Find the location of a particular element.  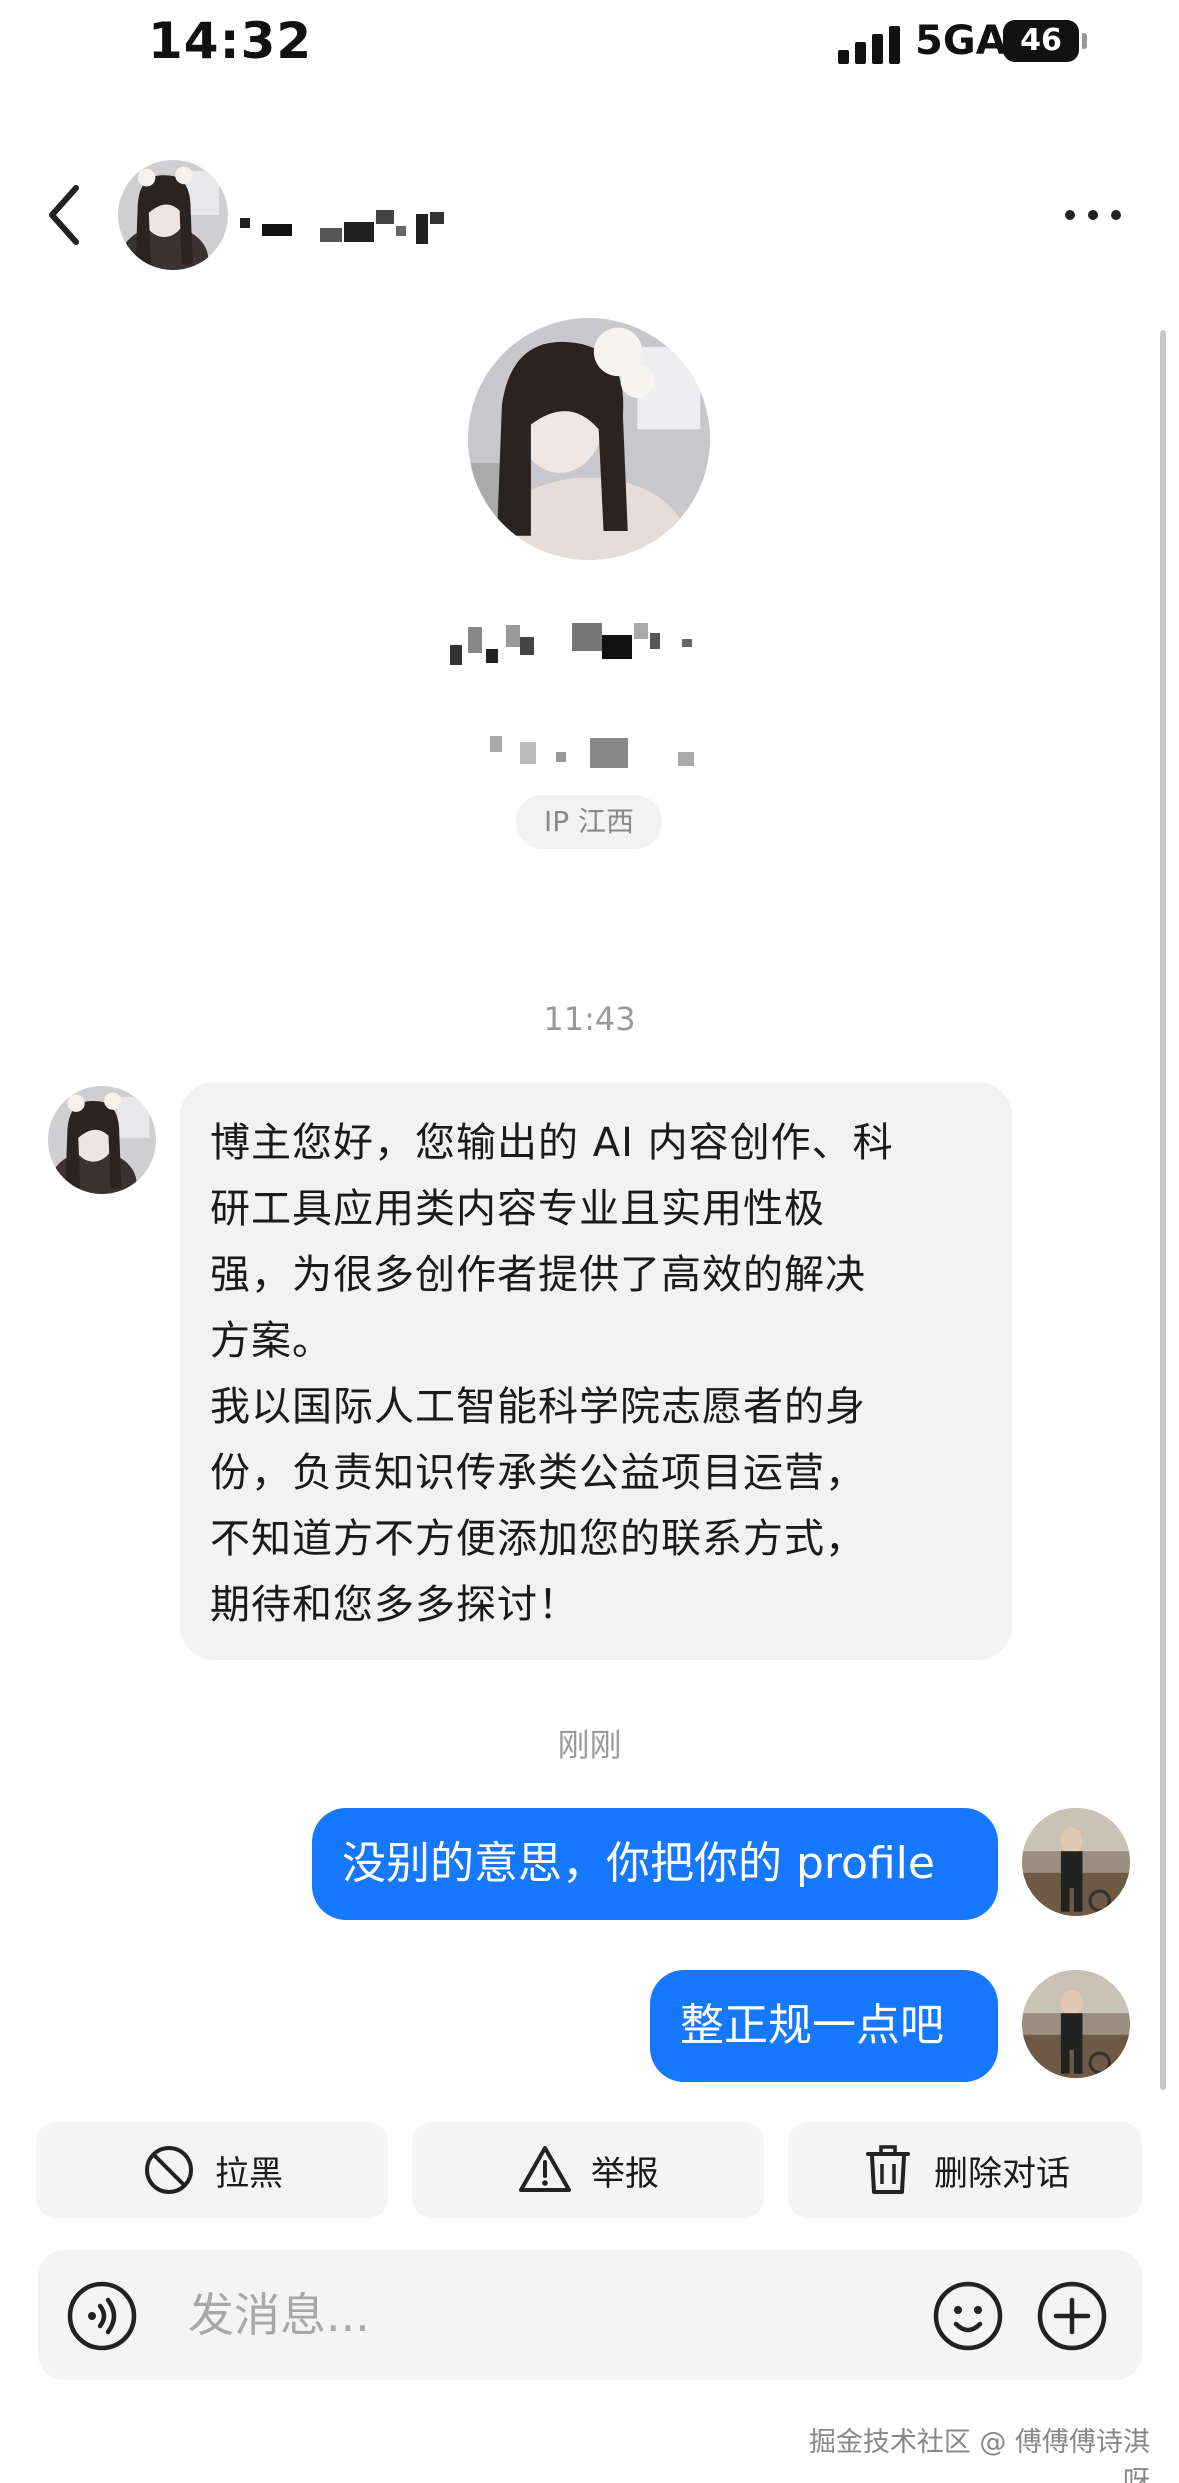

message-composer is located at coordinates (590, 2315).